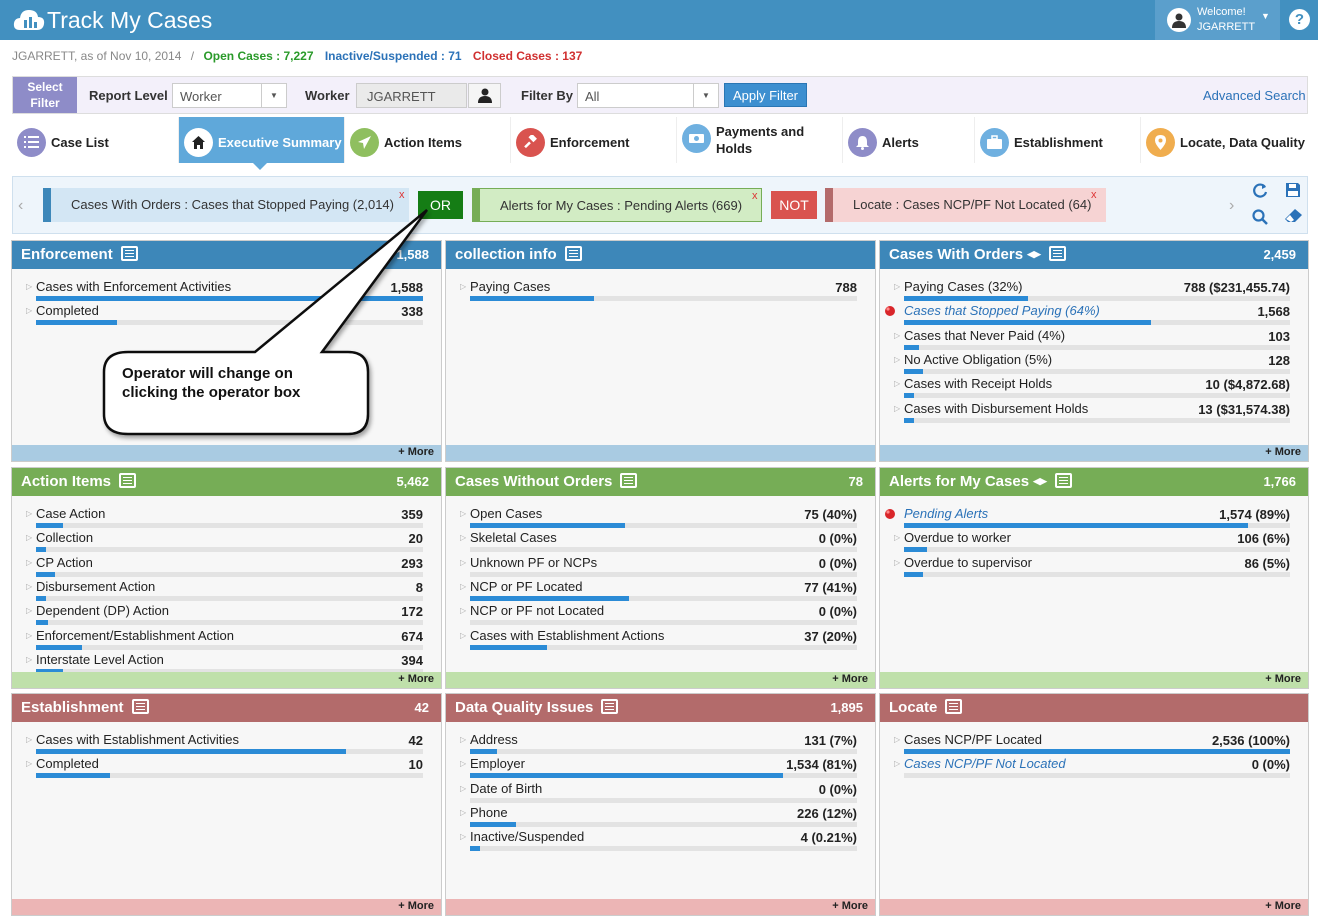  What do you see at coordinates (224, 542) in the screenshot?
I see `panel-row: ▷ Collection 20` at bounding box center [224, 542].